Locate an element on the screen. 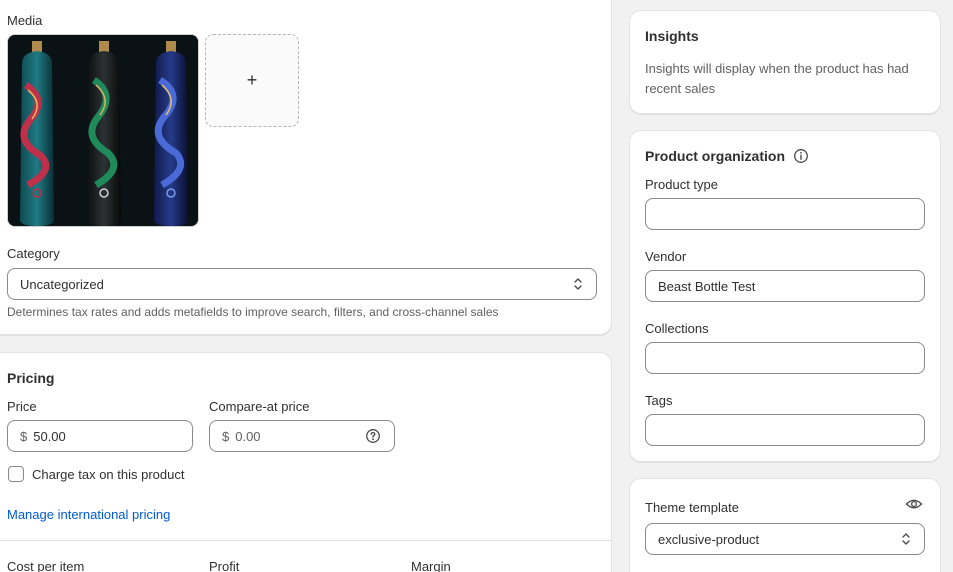 This screenshot has width=953, height=572. price-label: Price is located at coordinates (22, 406).